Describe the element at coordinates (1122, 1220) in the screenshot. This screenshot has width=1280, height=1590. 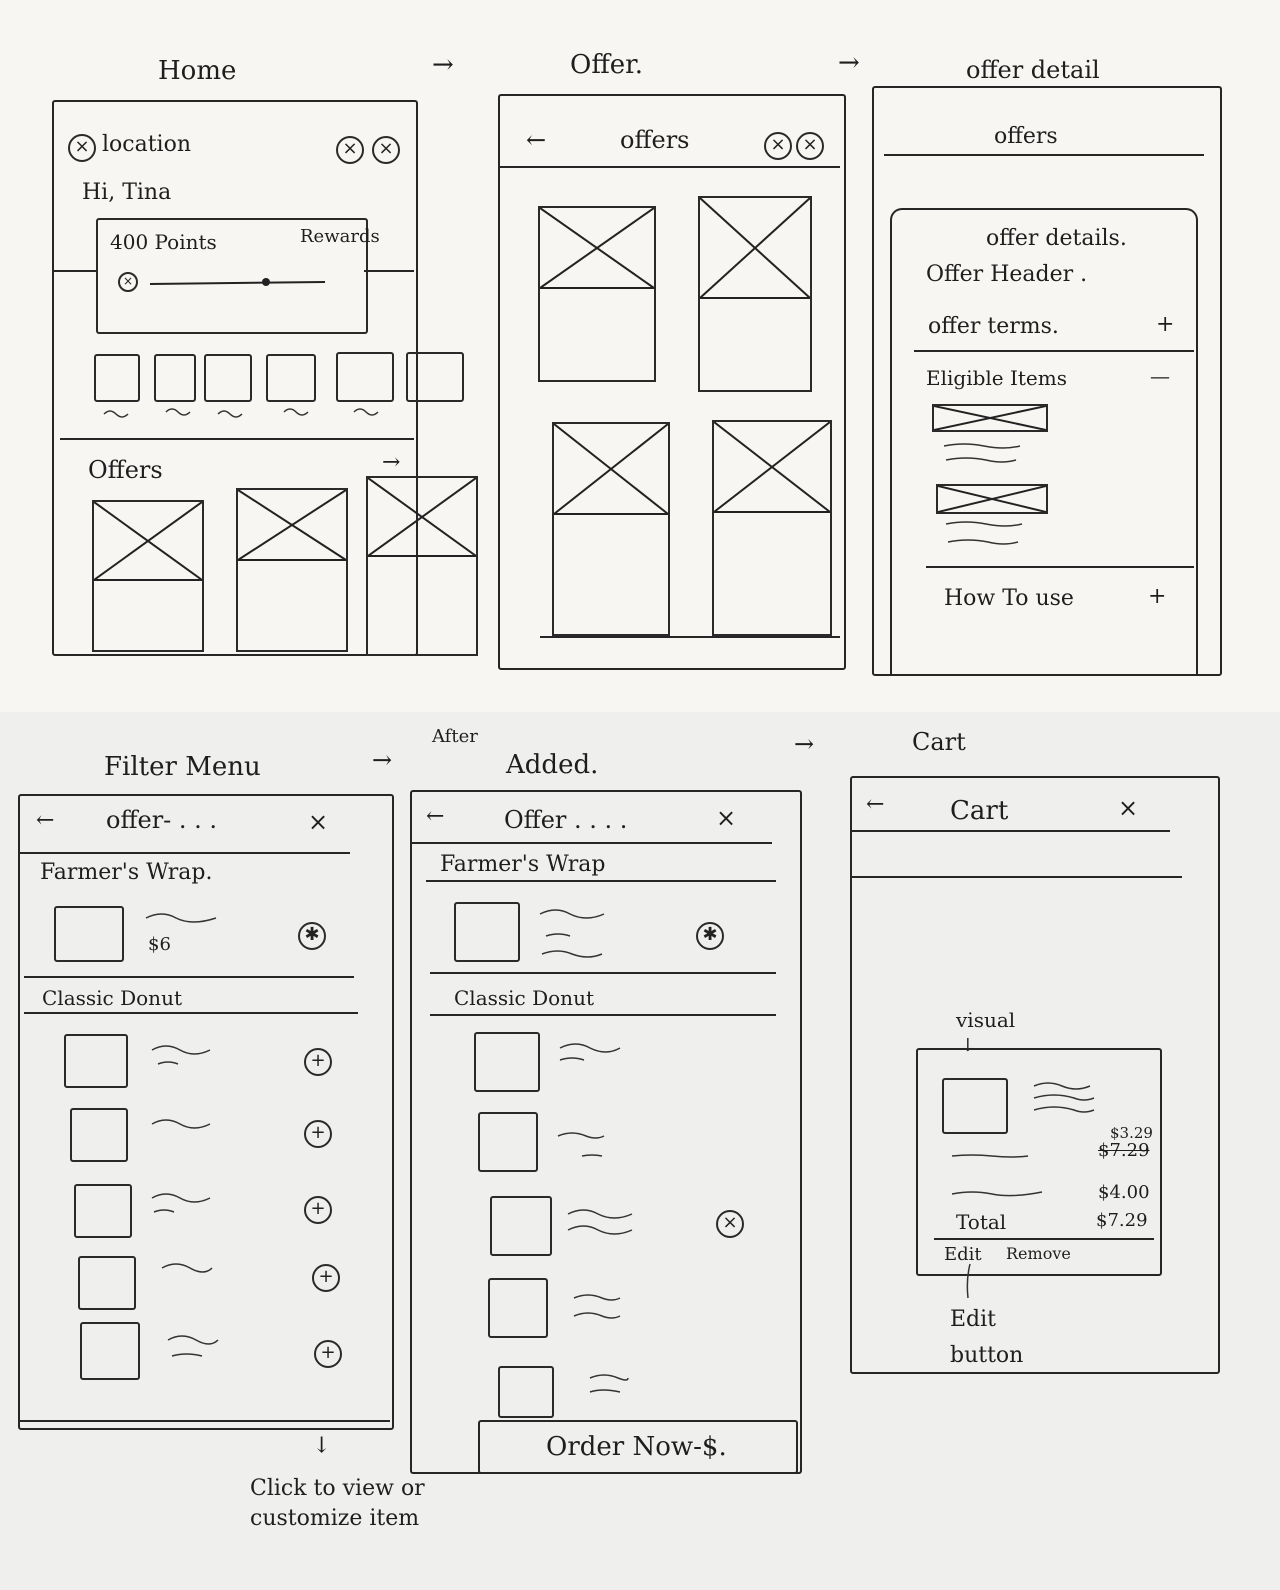
I see `total-value: $7.29` at that location.